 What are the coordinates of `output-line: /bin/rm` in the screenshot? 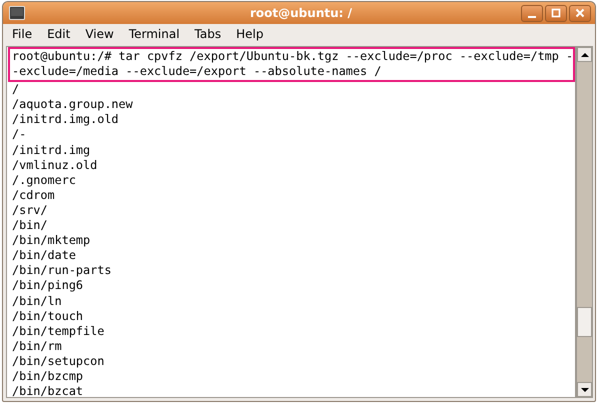 It's located at (37, 346).